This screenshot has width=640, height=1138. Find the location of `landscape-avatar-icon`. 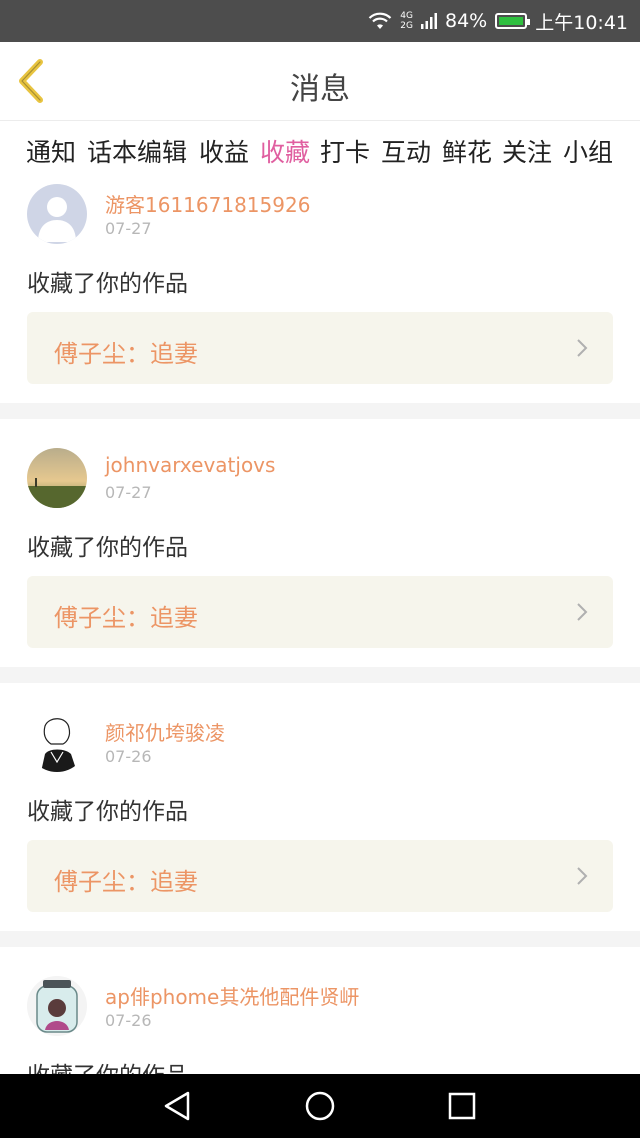

landscape-avatar-icon is located at coordinates (57, 478).